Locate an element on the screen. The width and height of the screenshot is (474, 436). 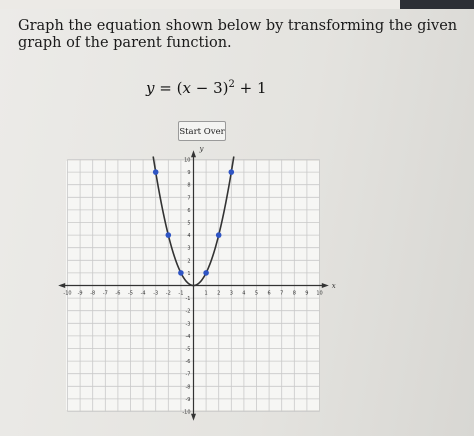
y-tick-label: -7 is located at coordinates (188, 375).